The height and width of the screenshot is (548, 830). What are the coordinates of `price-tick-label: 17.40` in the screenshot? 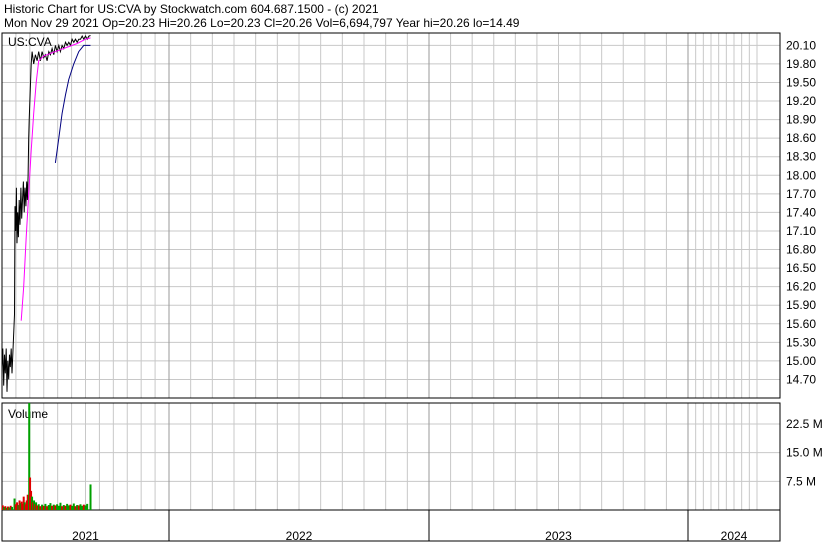 It's located at (801, 212).